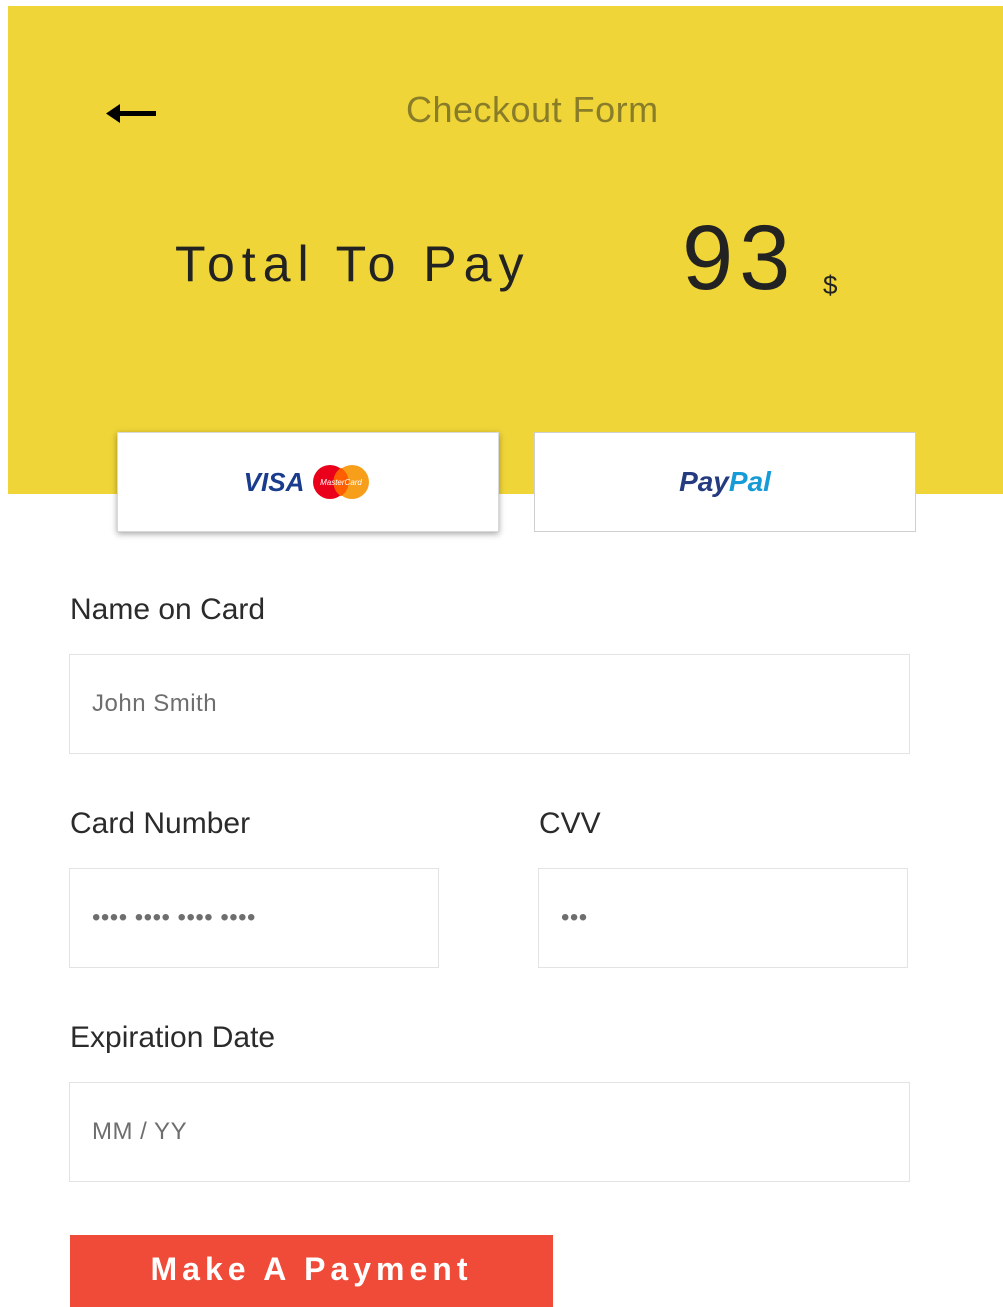  Describe the element at coordinates (749, 481) in the screenshot. I see `paypal-logo-pal: Pal` at that location.